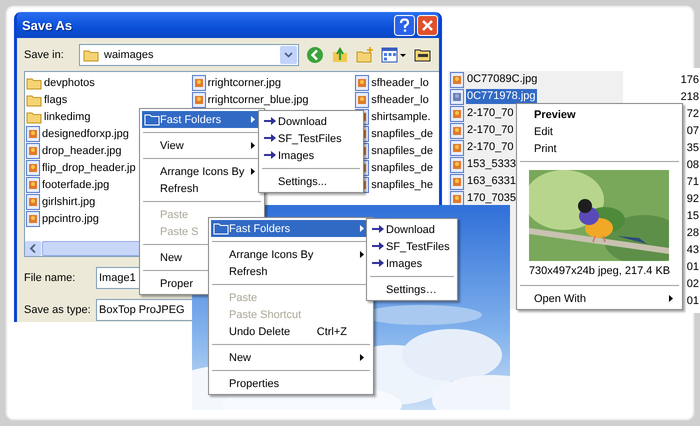 The width and height of the screenshot is (700, 426). Describe the element at coordinates (693, 216) in the screenshot. I see `file-size: 15` at that location.